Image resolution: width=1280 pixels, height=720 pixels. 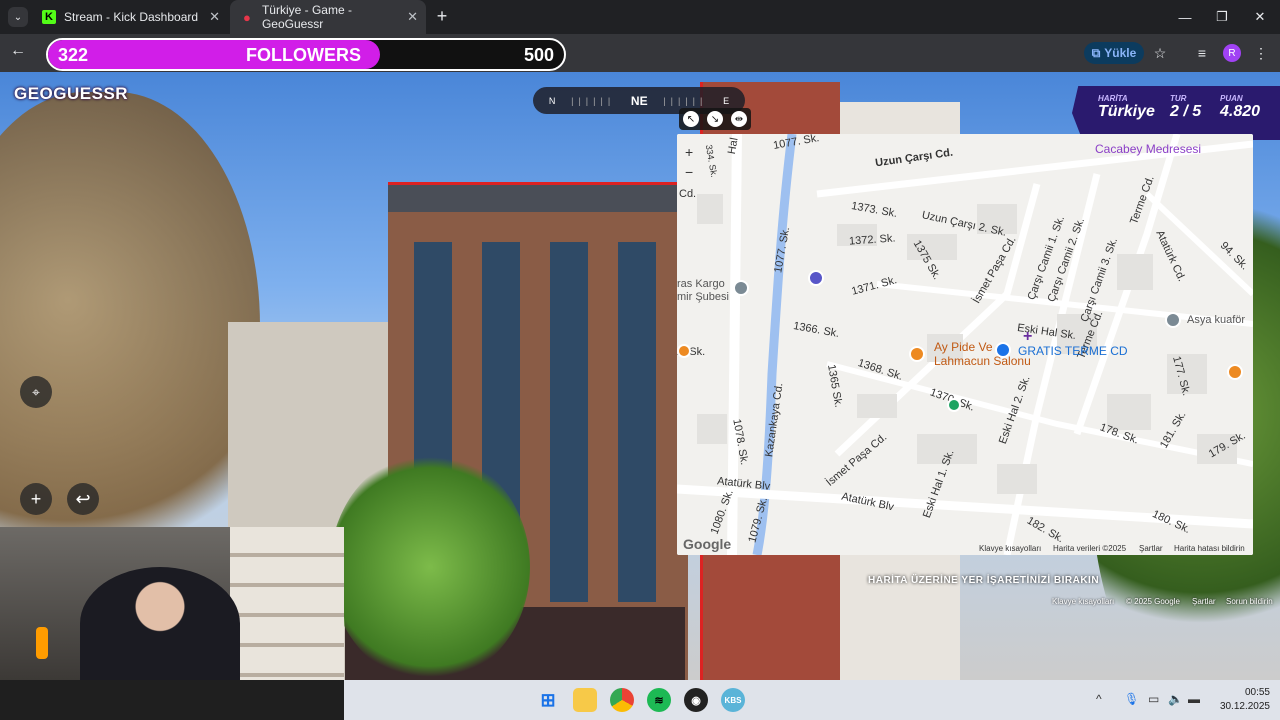 I want to click on ring-light, so click(x=42, y=643).